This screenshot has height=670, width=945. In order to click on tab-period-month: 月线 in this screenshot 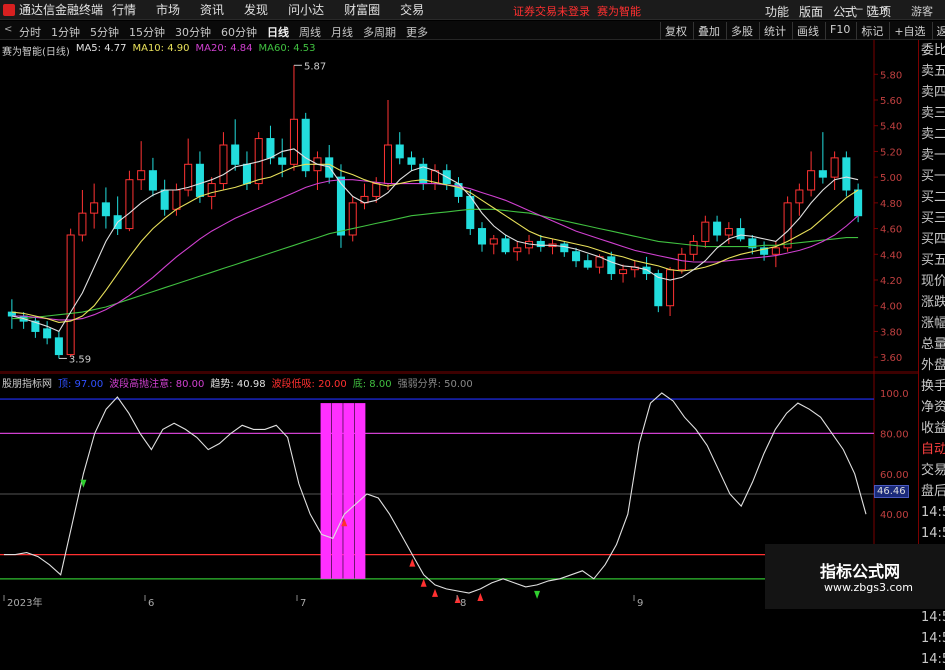, I will do `click(342, 32)`.